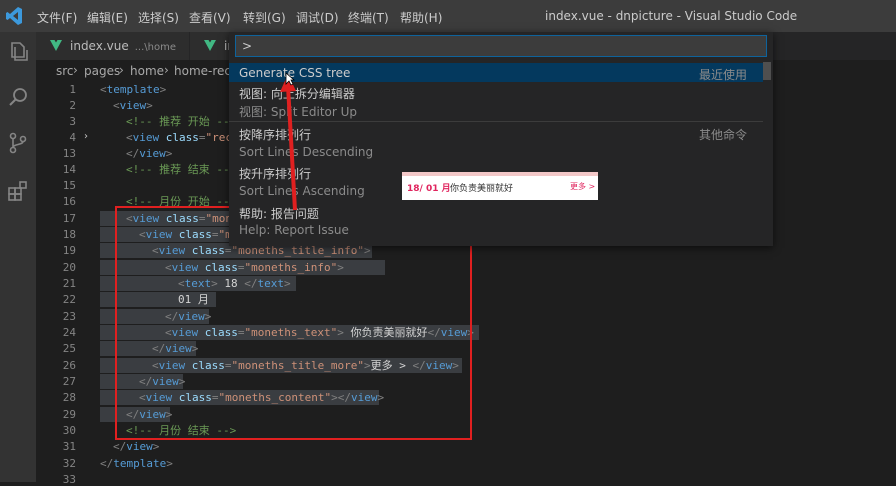 The image size is (896, 486). Describe the element at coordinates (69, 479) in the screenshot. I see `line-number: 33` at that location.